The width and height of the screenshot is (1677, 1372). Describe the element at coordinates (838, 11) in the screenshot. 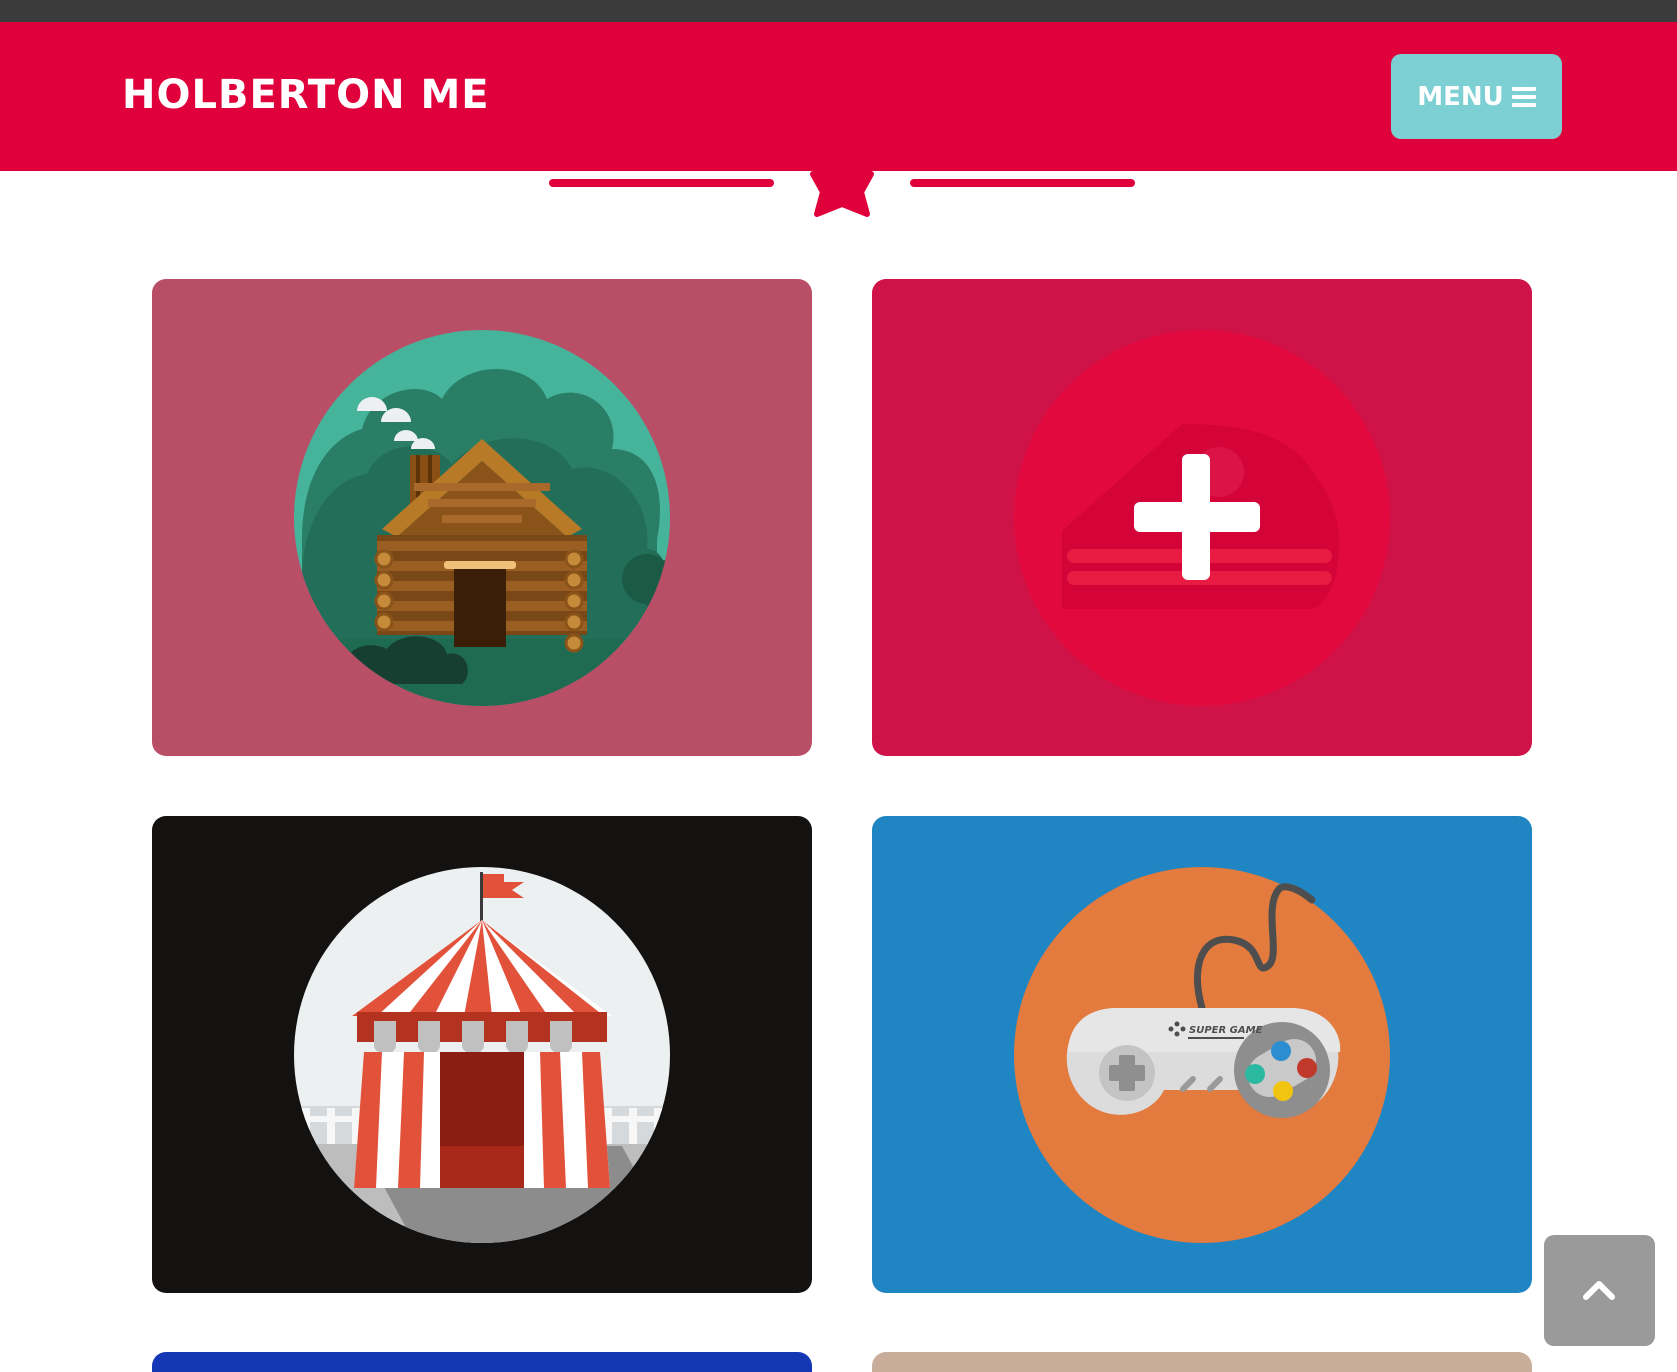

I see `browser-top-bar` at that location.